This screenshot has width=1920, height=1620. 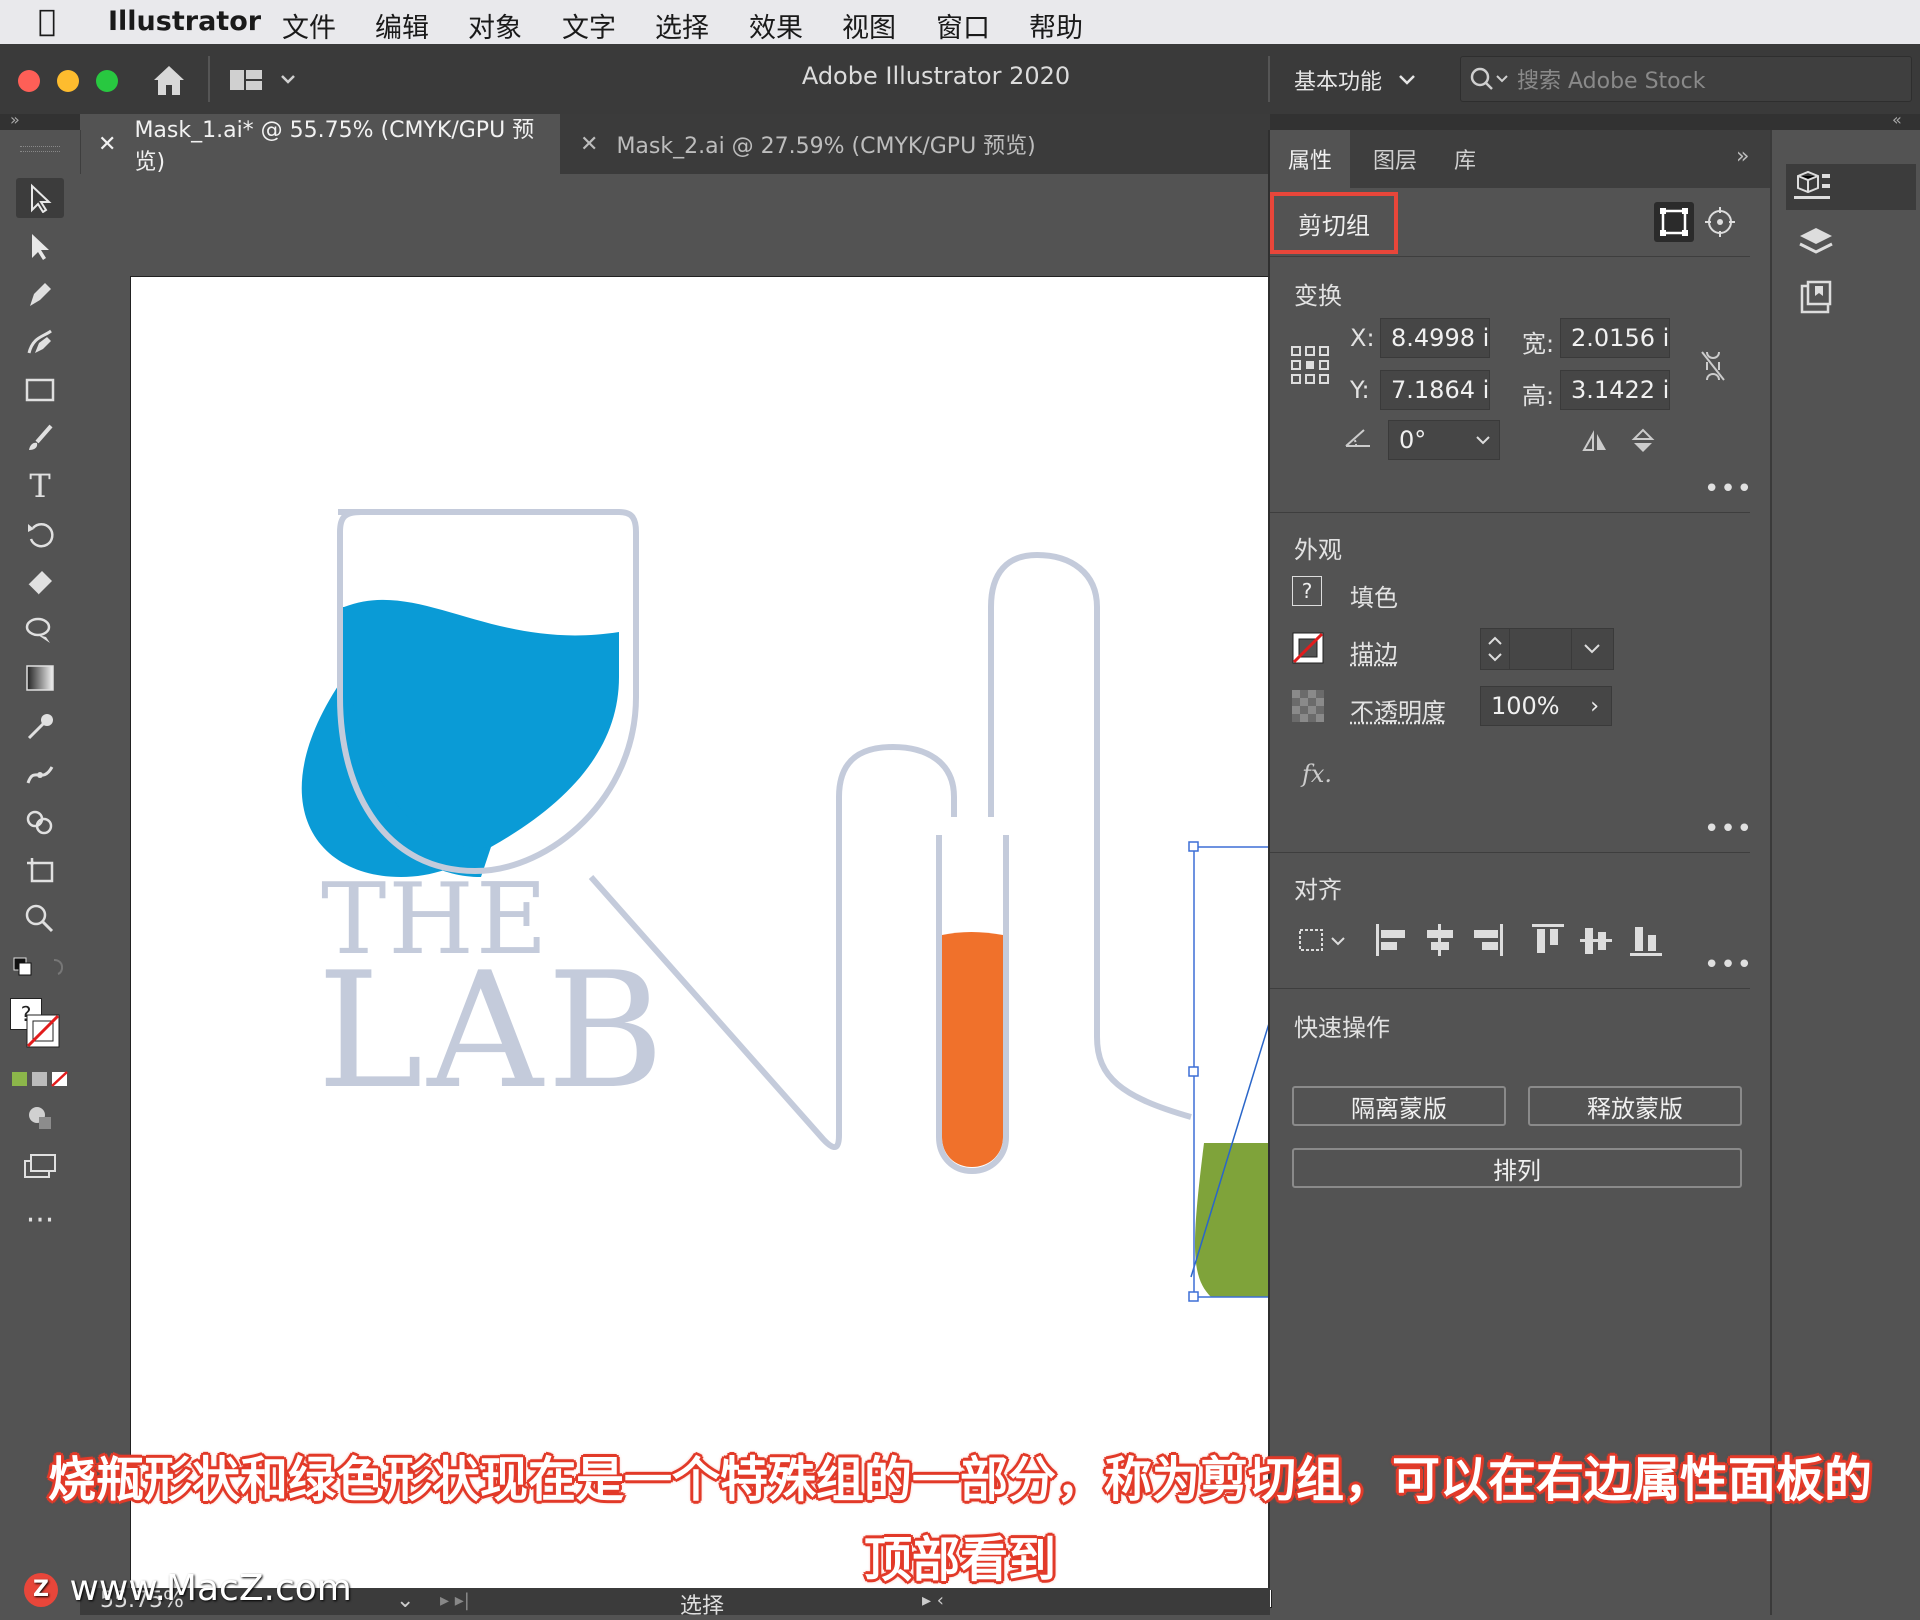 What do you see at coordinates (832, 144) in the screenshot?
I see `tab-mask-2: ✕ Mask_2.ai @ 27.59% (CMYK/GPU 预览)` at bounding box center [832, 144].